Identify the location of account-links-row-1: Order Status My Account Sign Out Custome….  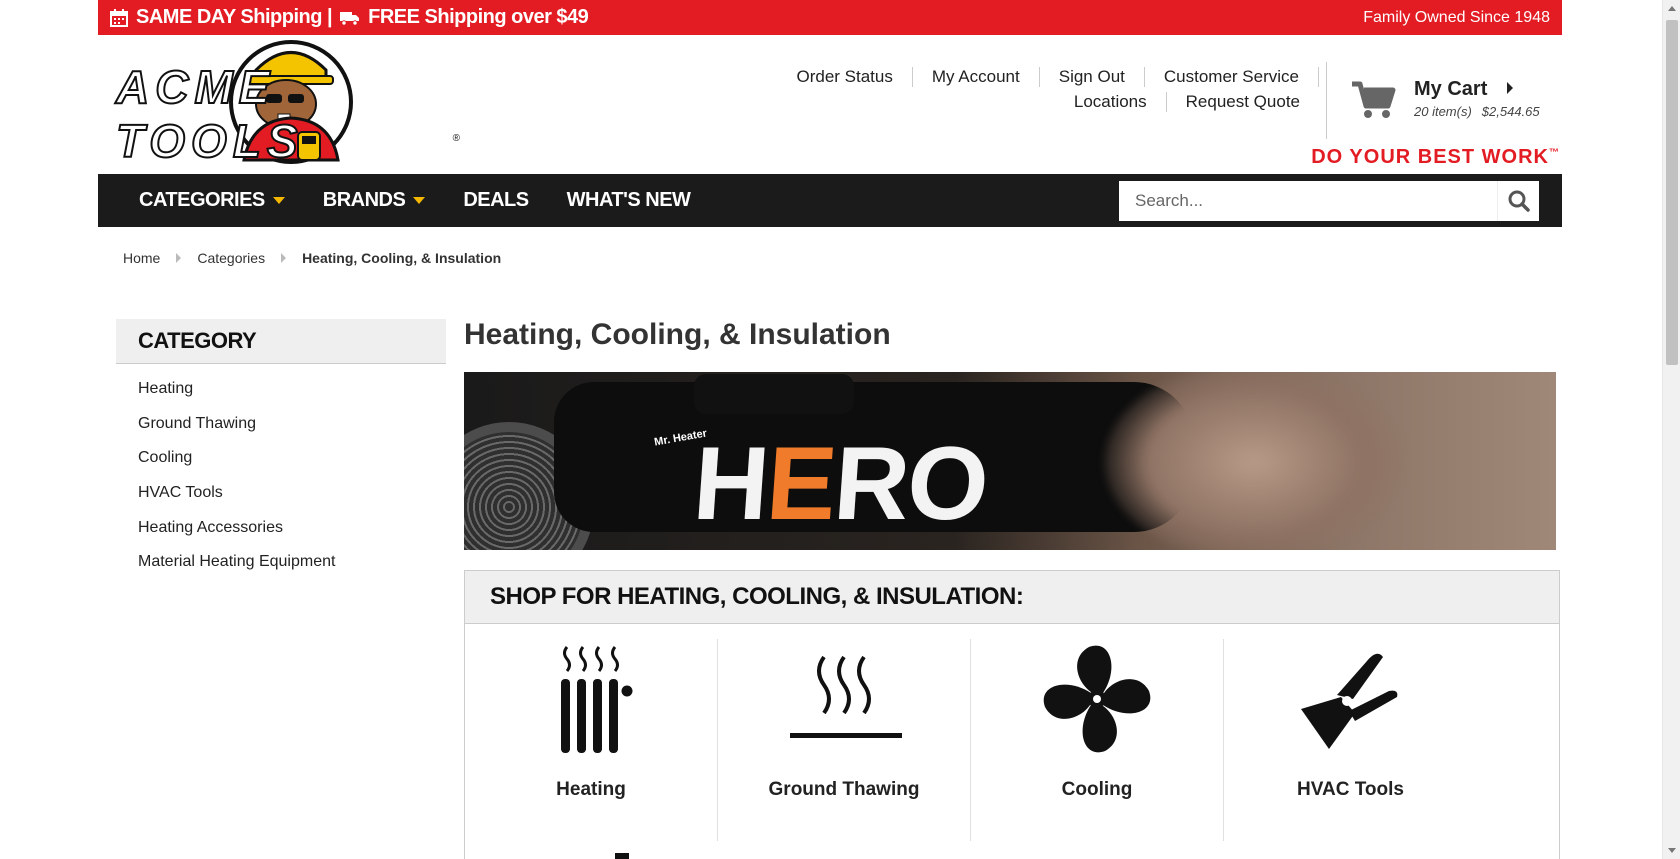
(1039, 76).